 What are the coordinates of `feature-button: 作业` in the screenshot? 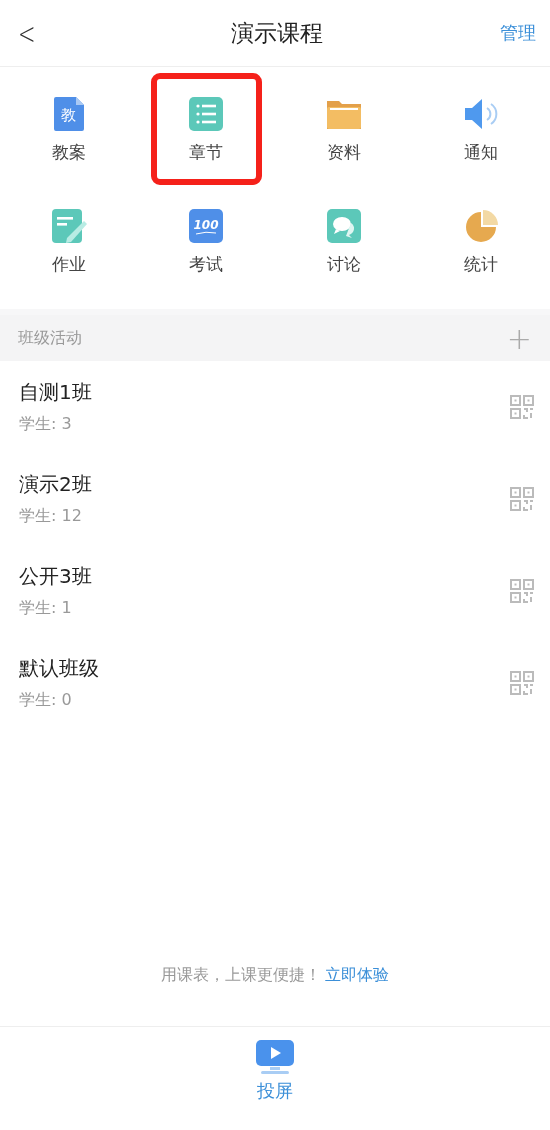 It's located at (69, 241).